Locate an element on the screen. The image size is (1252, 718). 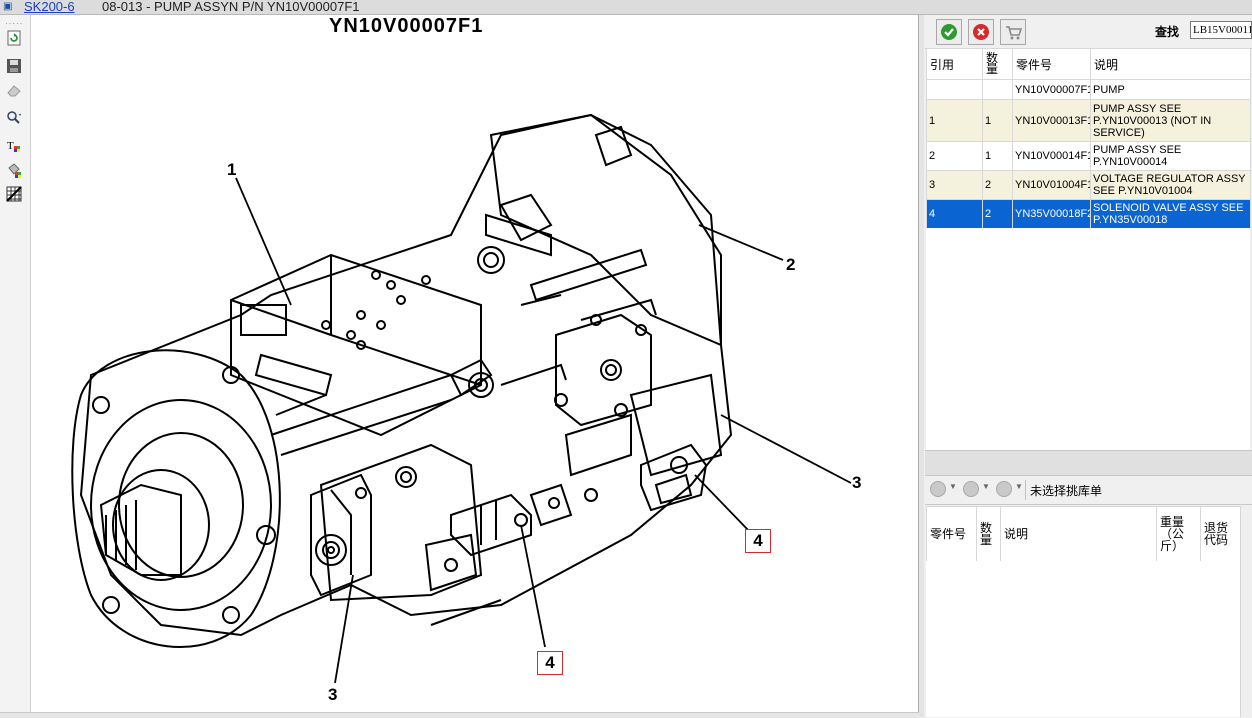
check-icon is located at coordinates (949, 32).